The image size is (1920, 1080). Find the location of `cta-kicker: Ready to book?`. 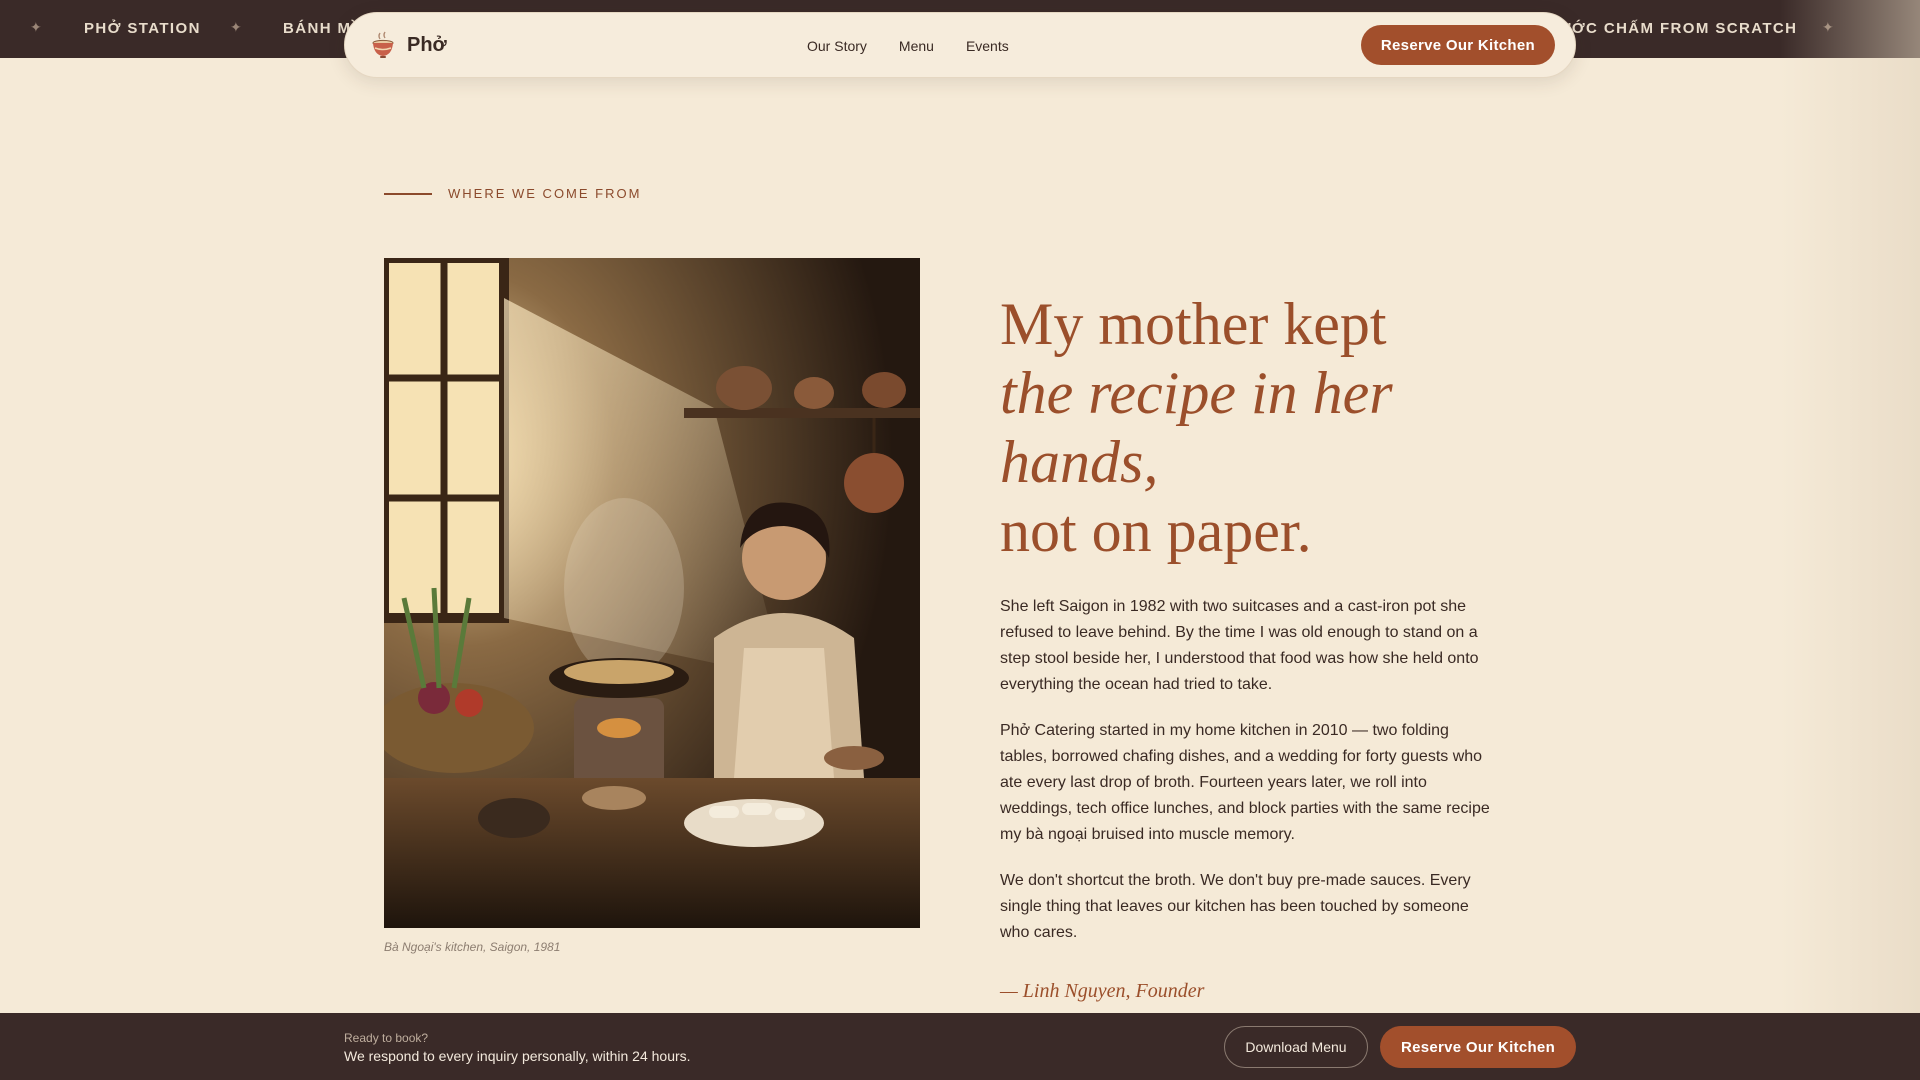

cta-kicker: Ready to book? is located at coordinates (386, 1038).